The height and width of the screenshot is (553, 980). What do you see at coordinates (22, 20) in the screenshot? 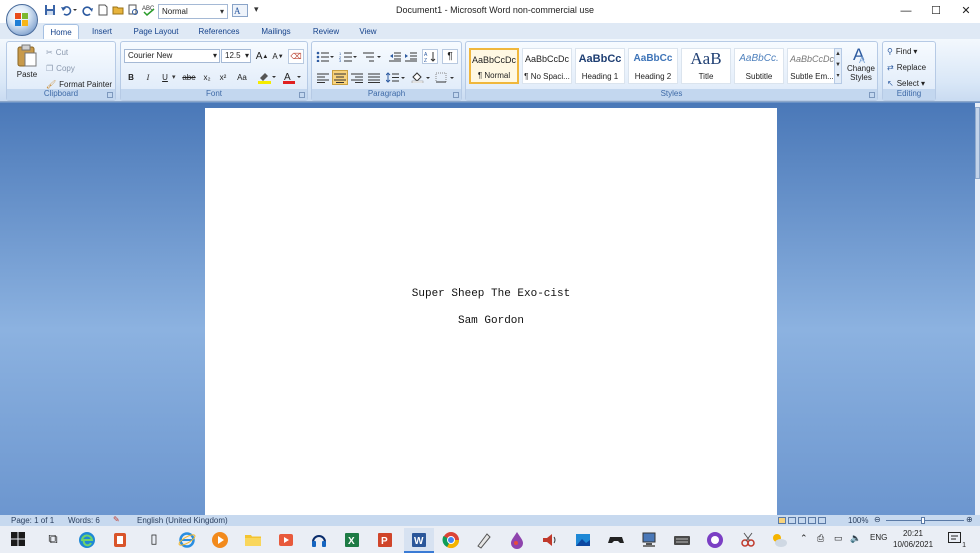
I see `office-button` at bounding box center [22, 20].